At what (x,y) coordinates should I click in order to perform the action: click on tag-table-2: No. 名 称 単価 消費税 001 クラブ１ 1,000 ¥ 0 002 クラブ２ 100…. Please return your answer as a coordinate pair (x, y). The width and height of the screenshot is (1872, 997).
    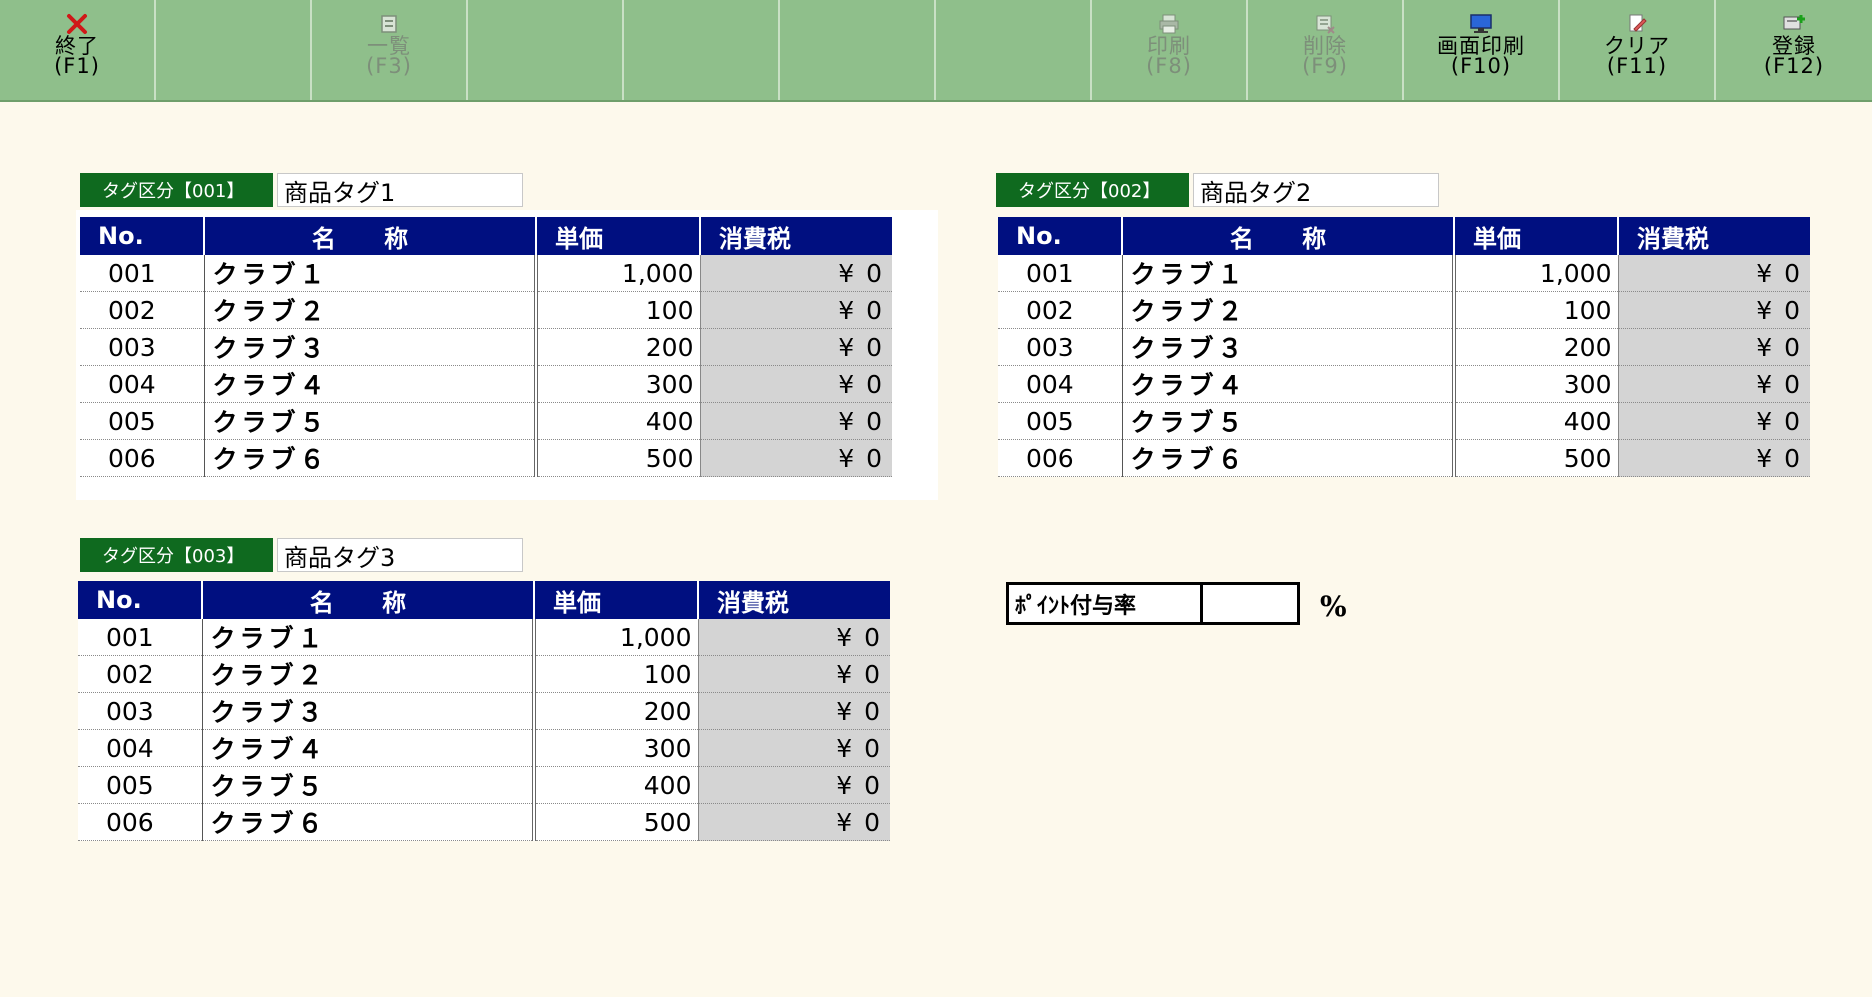
    Looking at the image, I should click on (1404, 347).